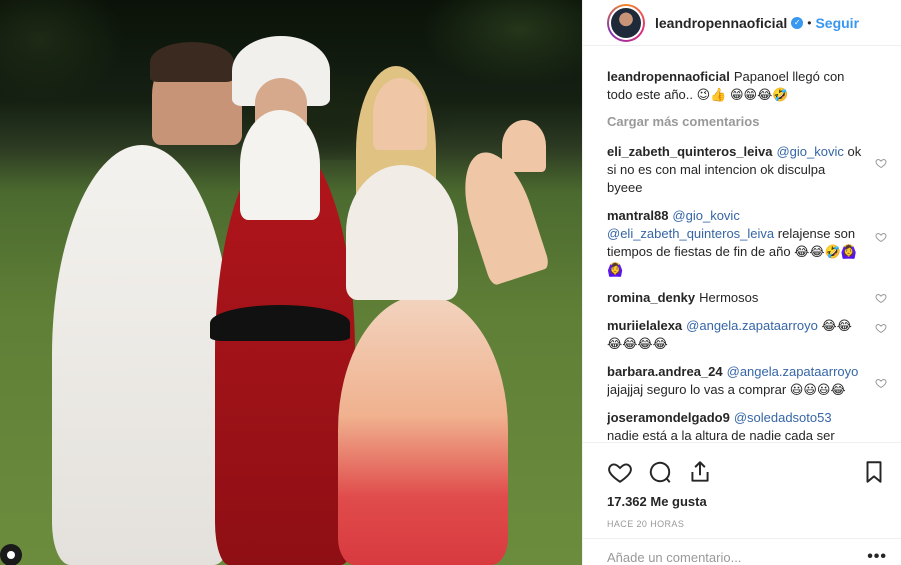  What do you see at coordinates (668, 76) in the screenshot?
I see `caption-username: leandropennaoficial` at bounding box center [668, 76].